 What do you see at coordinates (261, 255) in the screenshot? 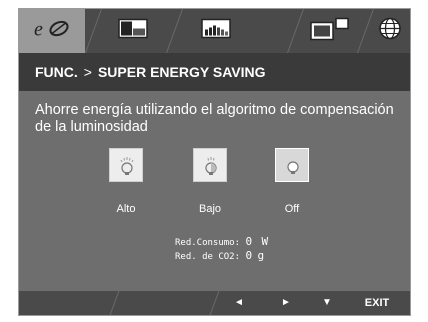
I see `co2-unit: g` at bounding box center [261, 255].